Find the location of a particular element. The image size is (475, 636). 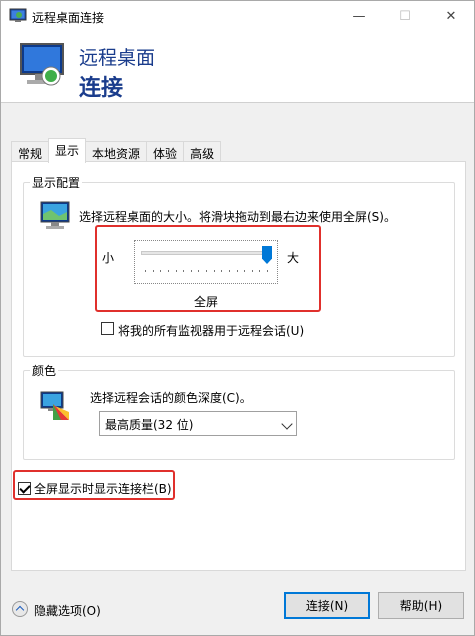

display-config-label: 显示配置 is located at coordinates (56, 182).